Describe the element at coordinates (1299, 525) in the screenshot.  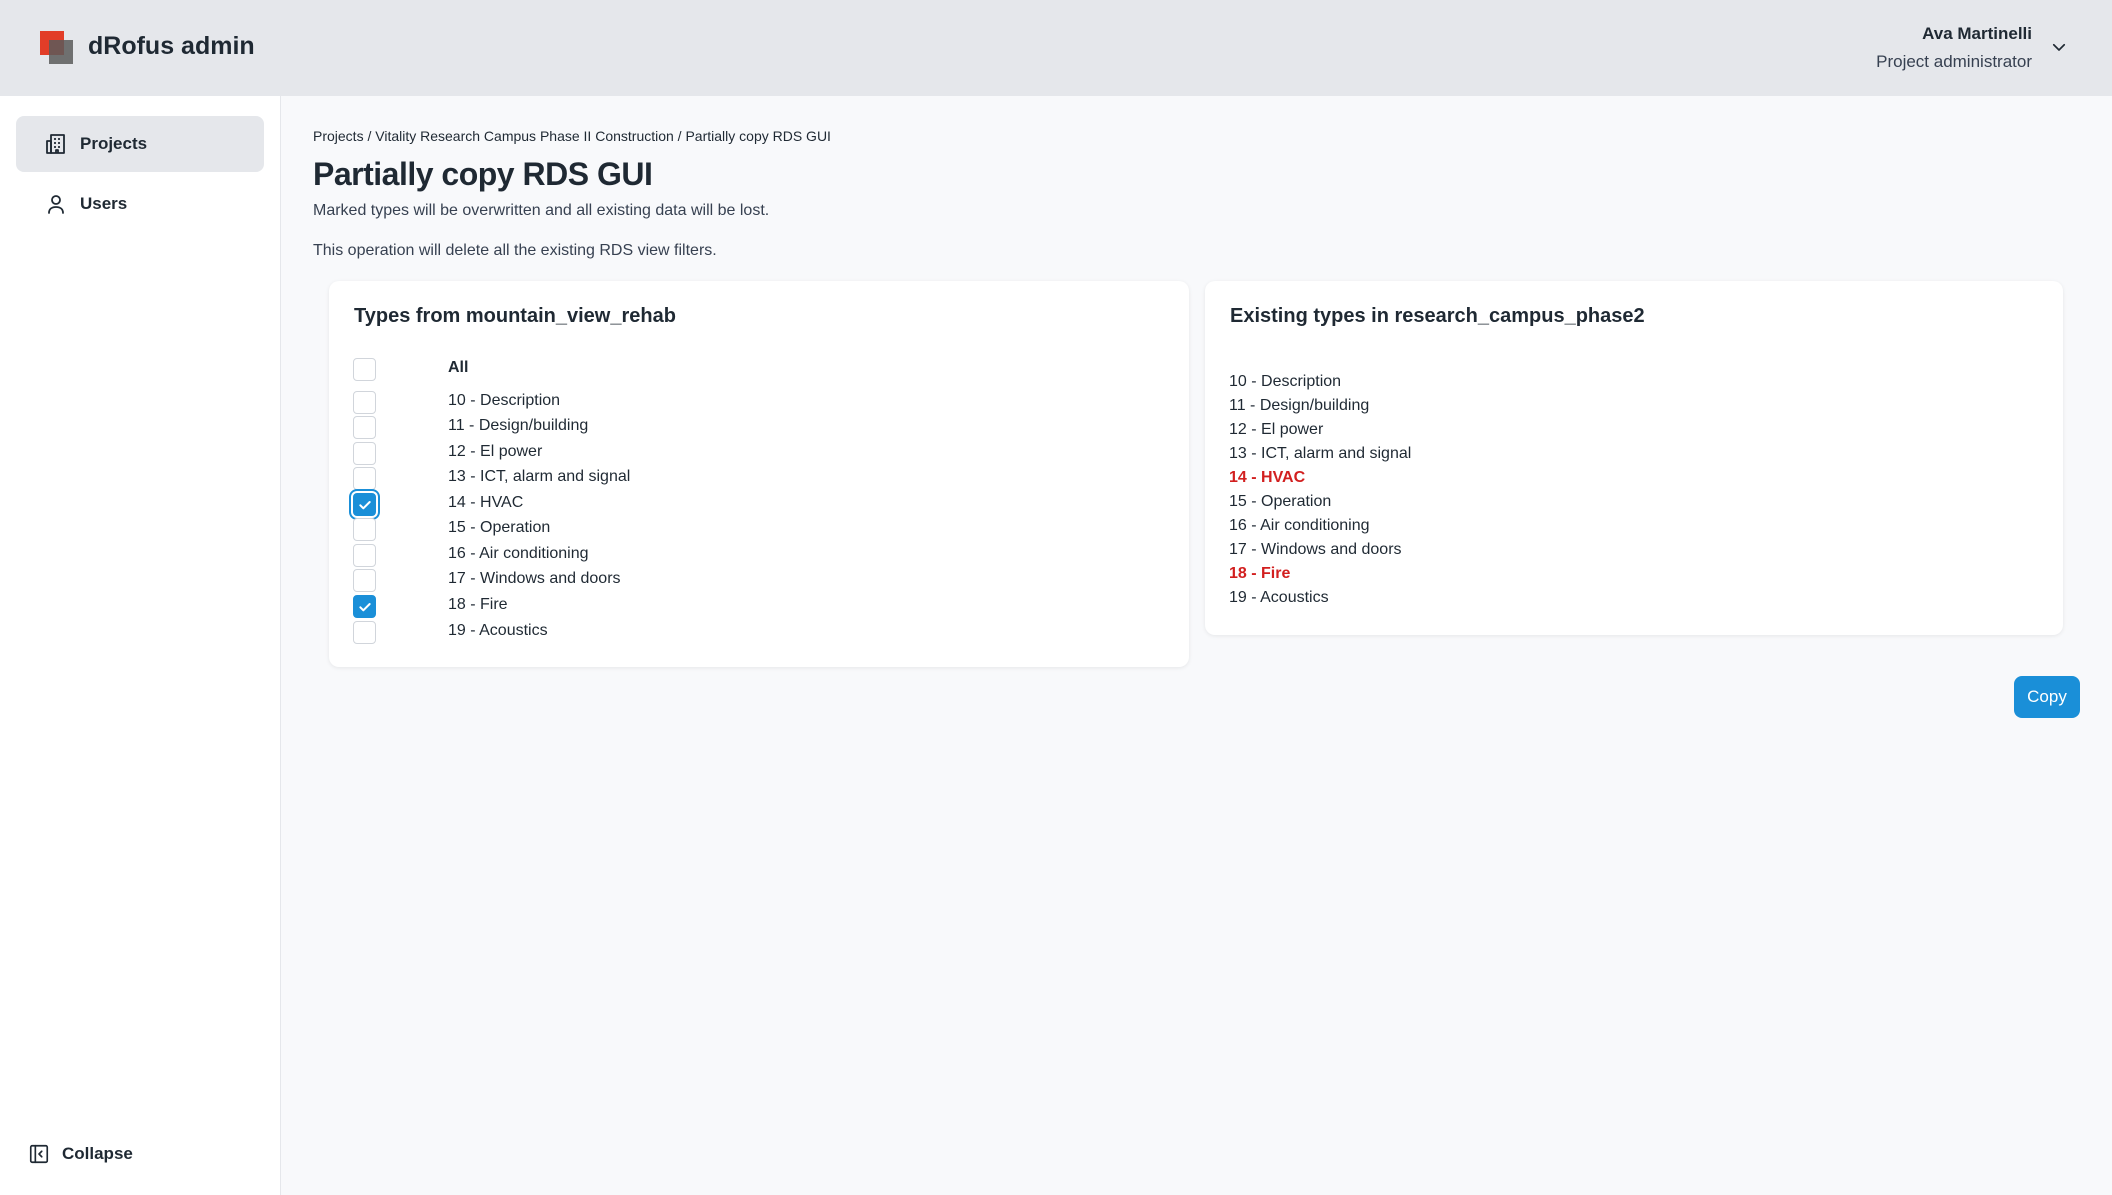
I see `existing-type-item: 16 - Air conditioning` at that location.